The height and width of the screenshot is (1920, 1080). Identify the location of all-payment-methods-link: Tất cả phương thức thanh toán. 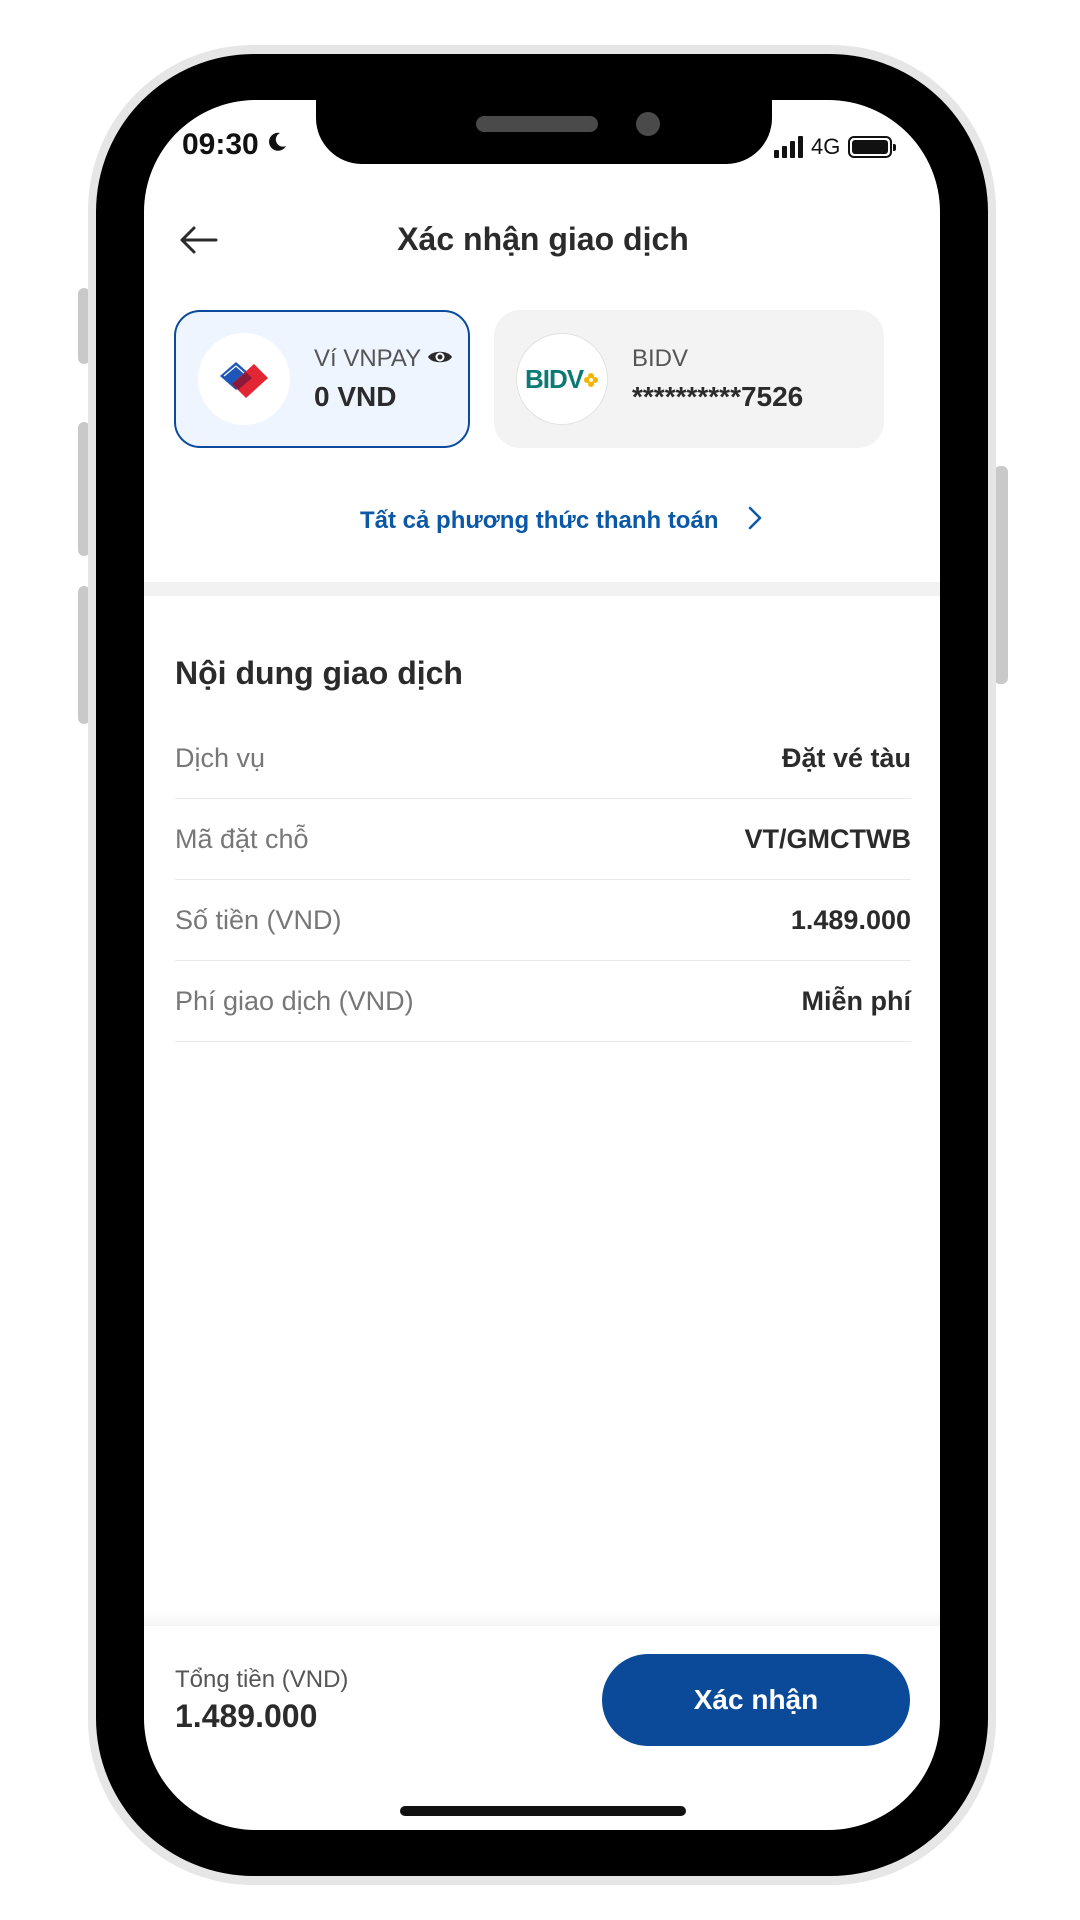
(561, 520).